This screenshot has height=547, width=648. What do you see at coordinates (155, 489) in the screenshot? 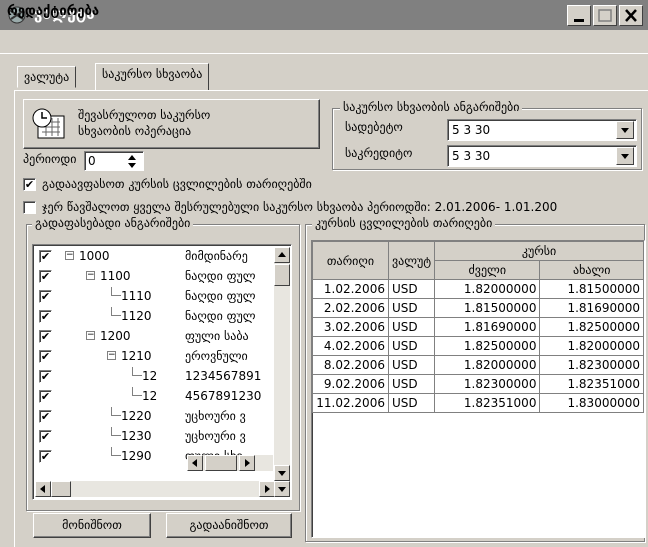
I see `tree-hscrollbar` at bounding box center [155, 489].